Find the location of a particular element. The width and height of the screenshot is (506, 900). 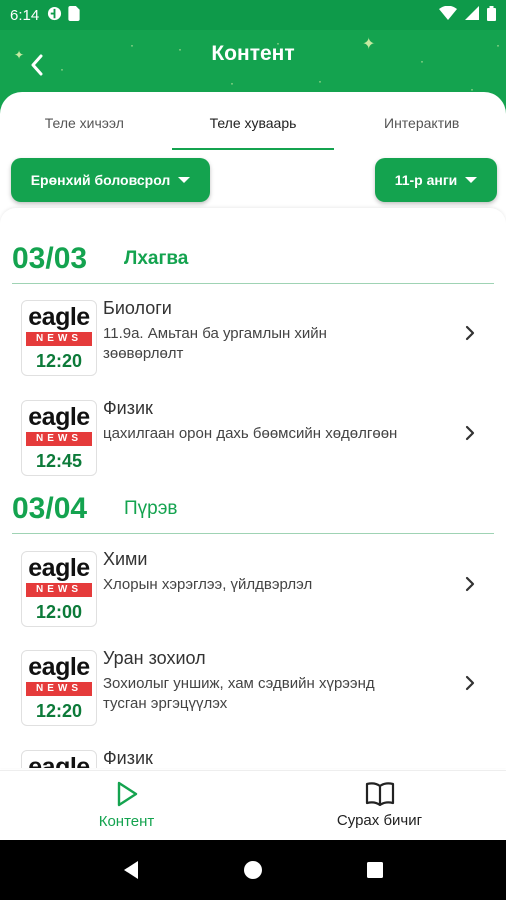

battery-icon is located at coordinates (491, 15).